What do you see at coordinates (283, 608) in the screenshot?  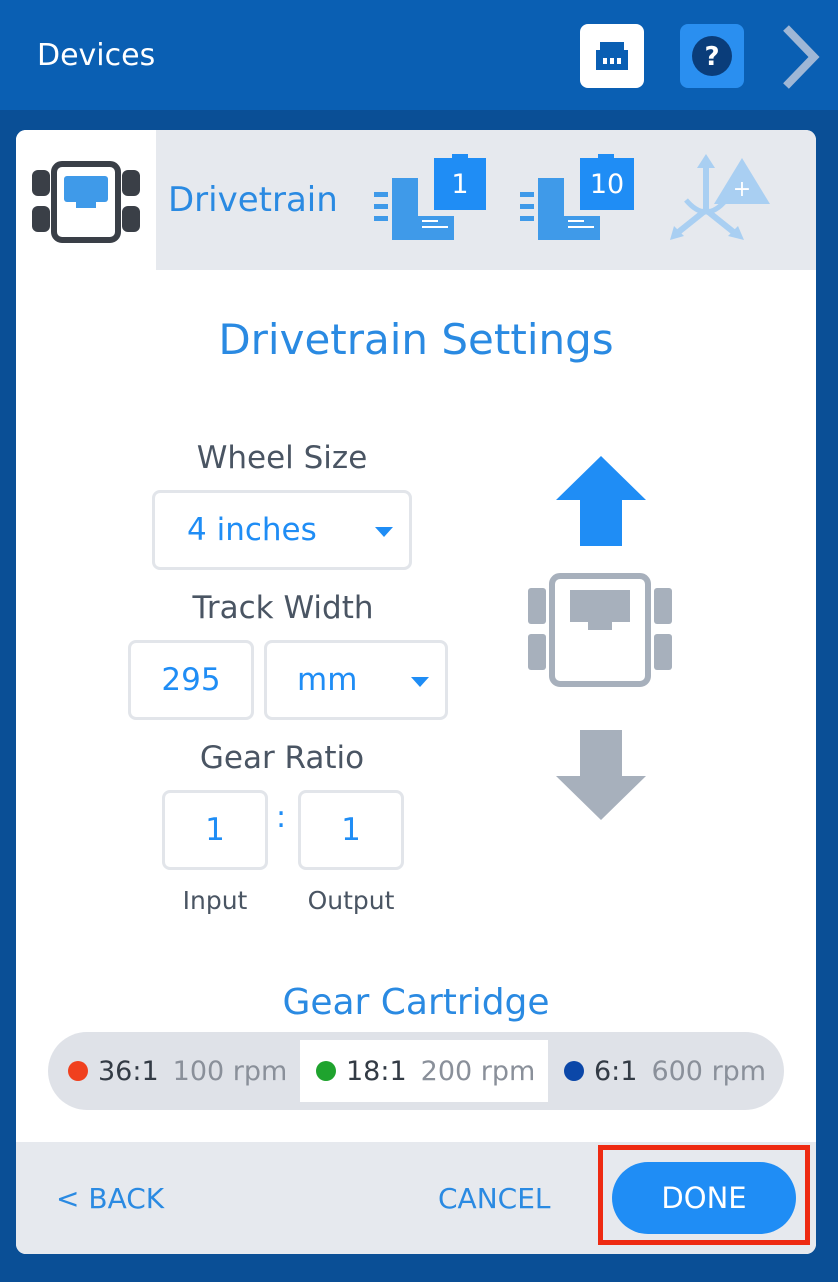 I see `track-width-label: Track Width` at bounding box center [283, 608].